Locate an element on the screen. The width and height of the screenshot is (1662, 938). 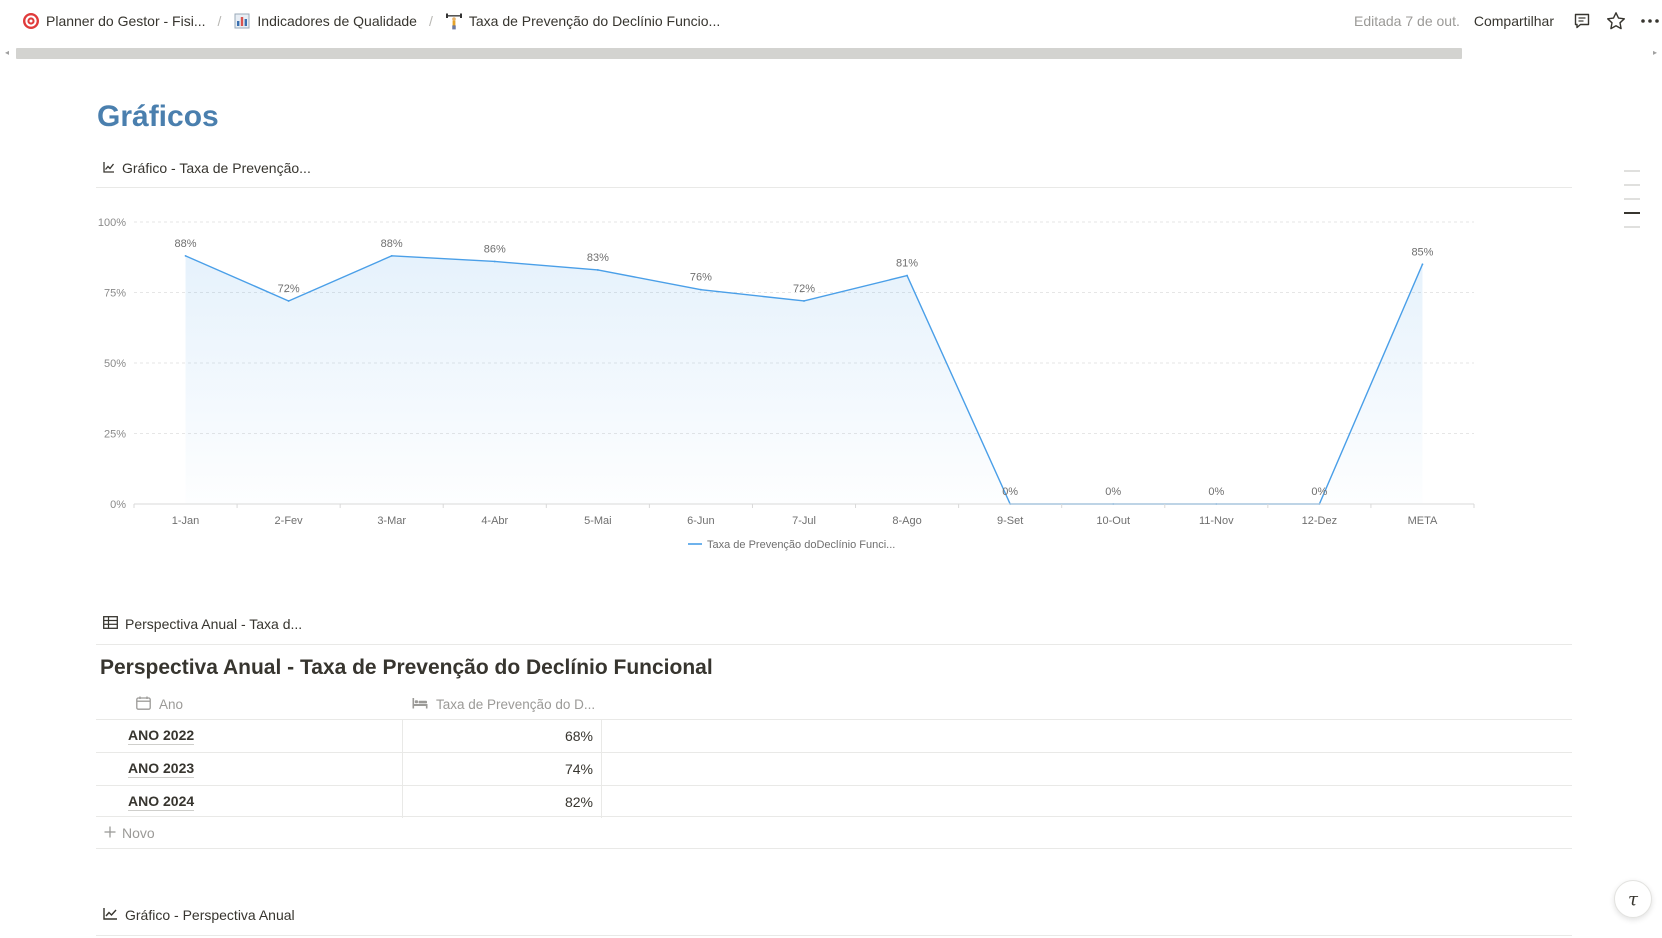
data-label: 76% is located at coordinates (701, 278).